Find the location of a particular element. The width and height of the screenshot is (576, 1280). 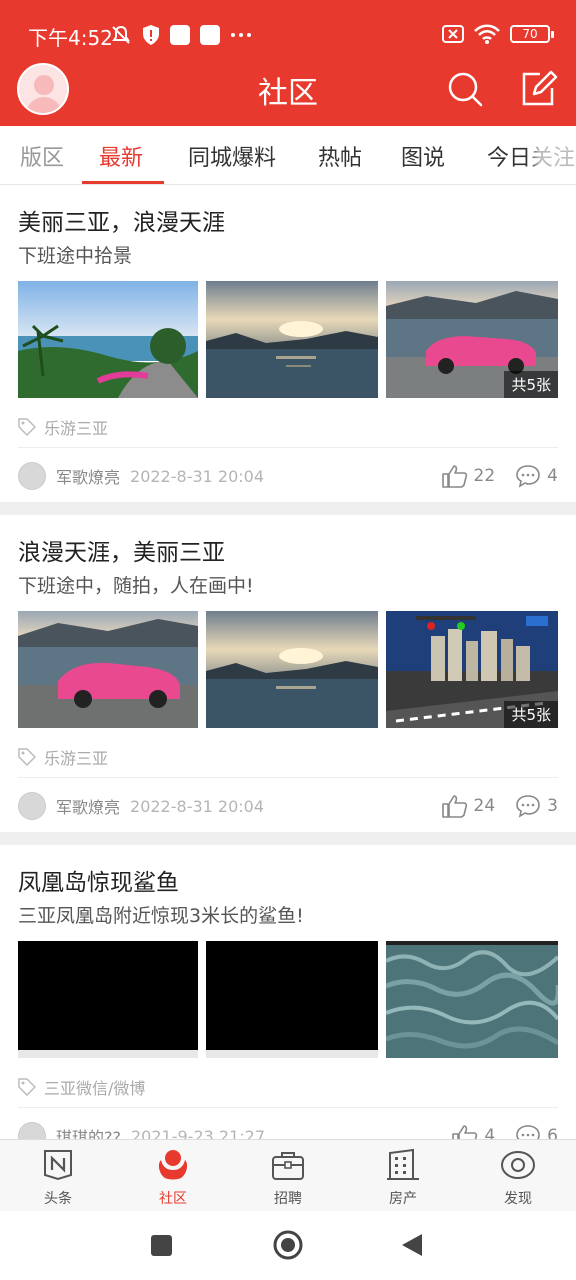

tab-photo-stories: 图说 is located at coordinates (423, 156).